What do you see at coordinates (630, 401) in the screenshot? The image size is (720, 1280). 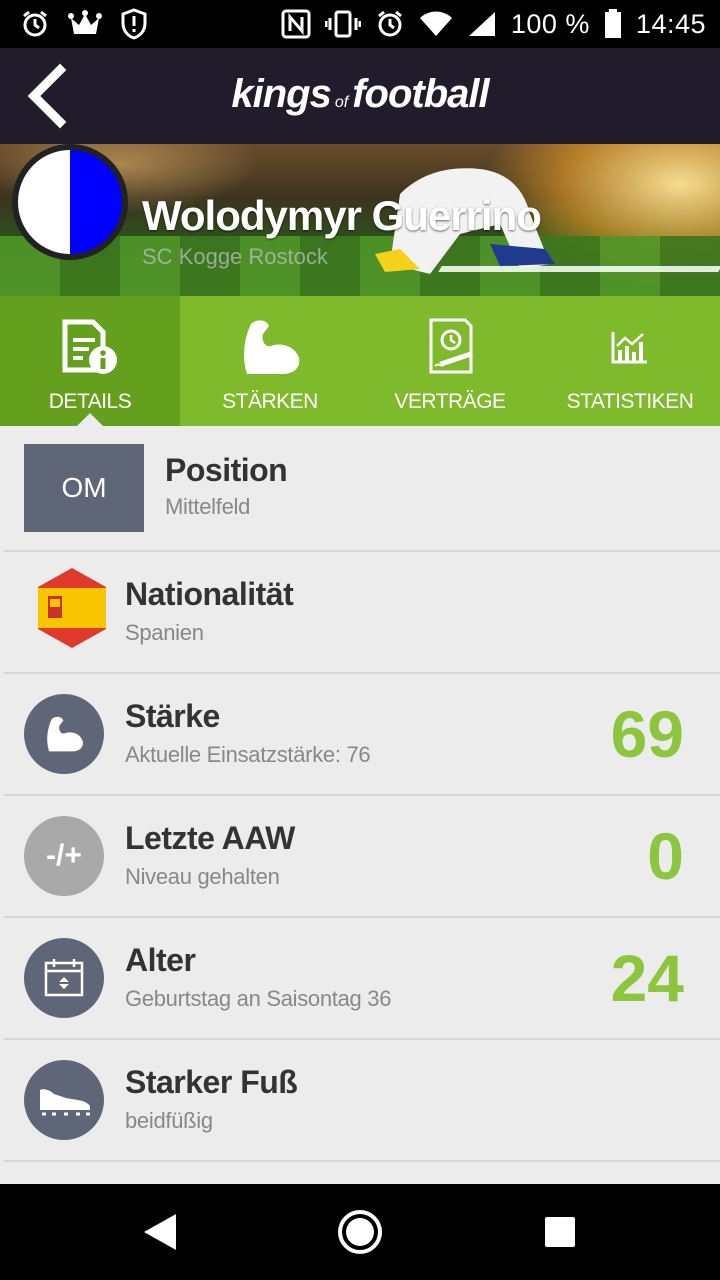 I see `tab-label: STATISTIKEN` at bounding box center [630, 401].